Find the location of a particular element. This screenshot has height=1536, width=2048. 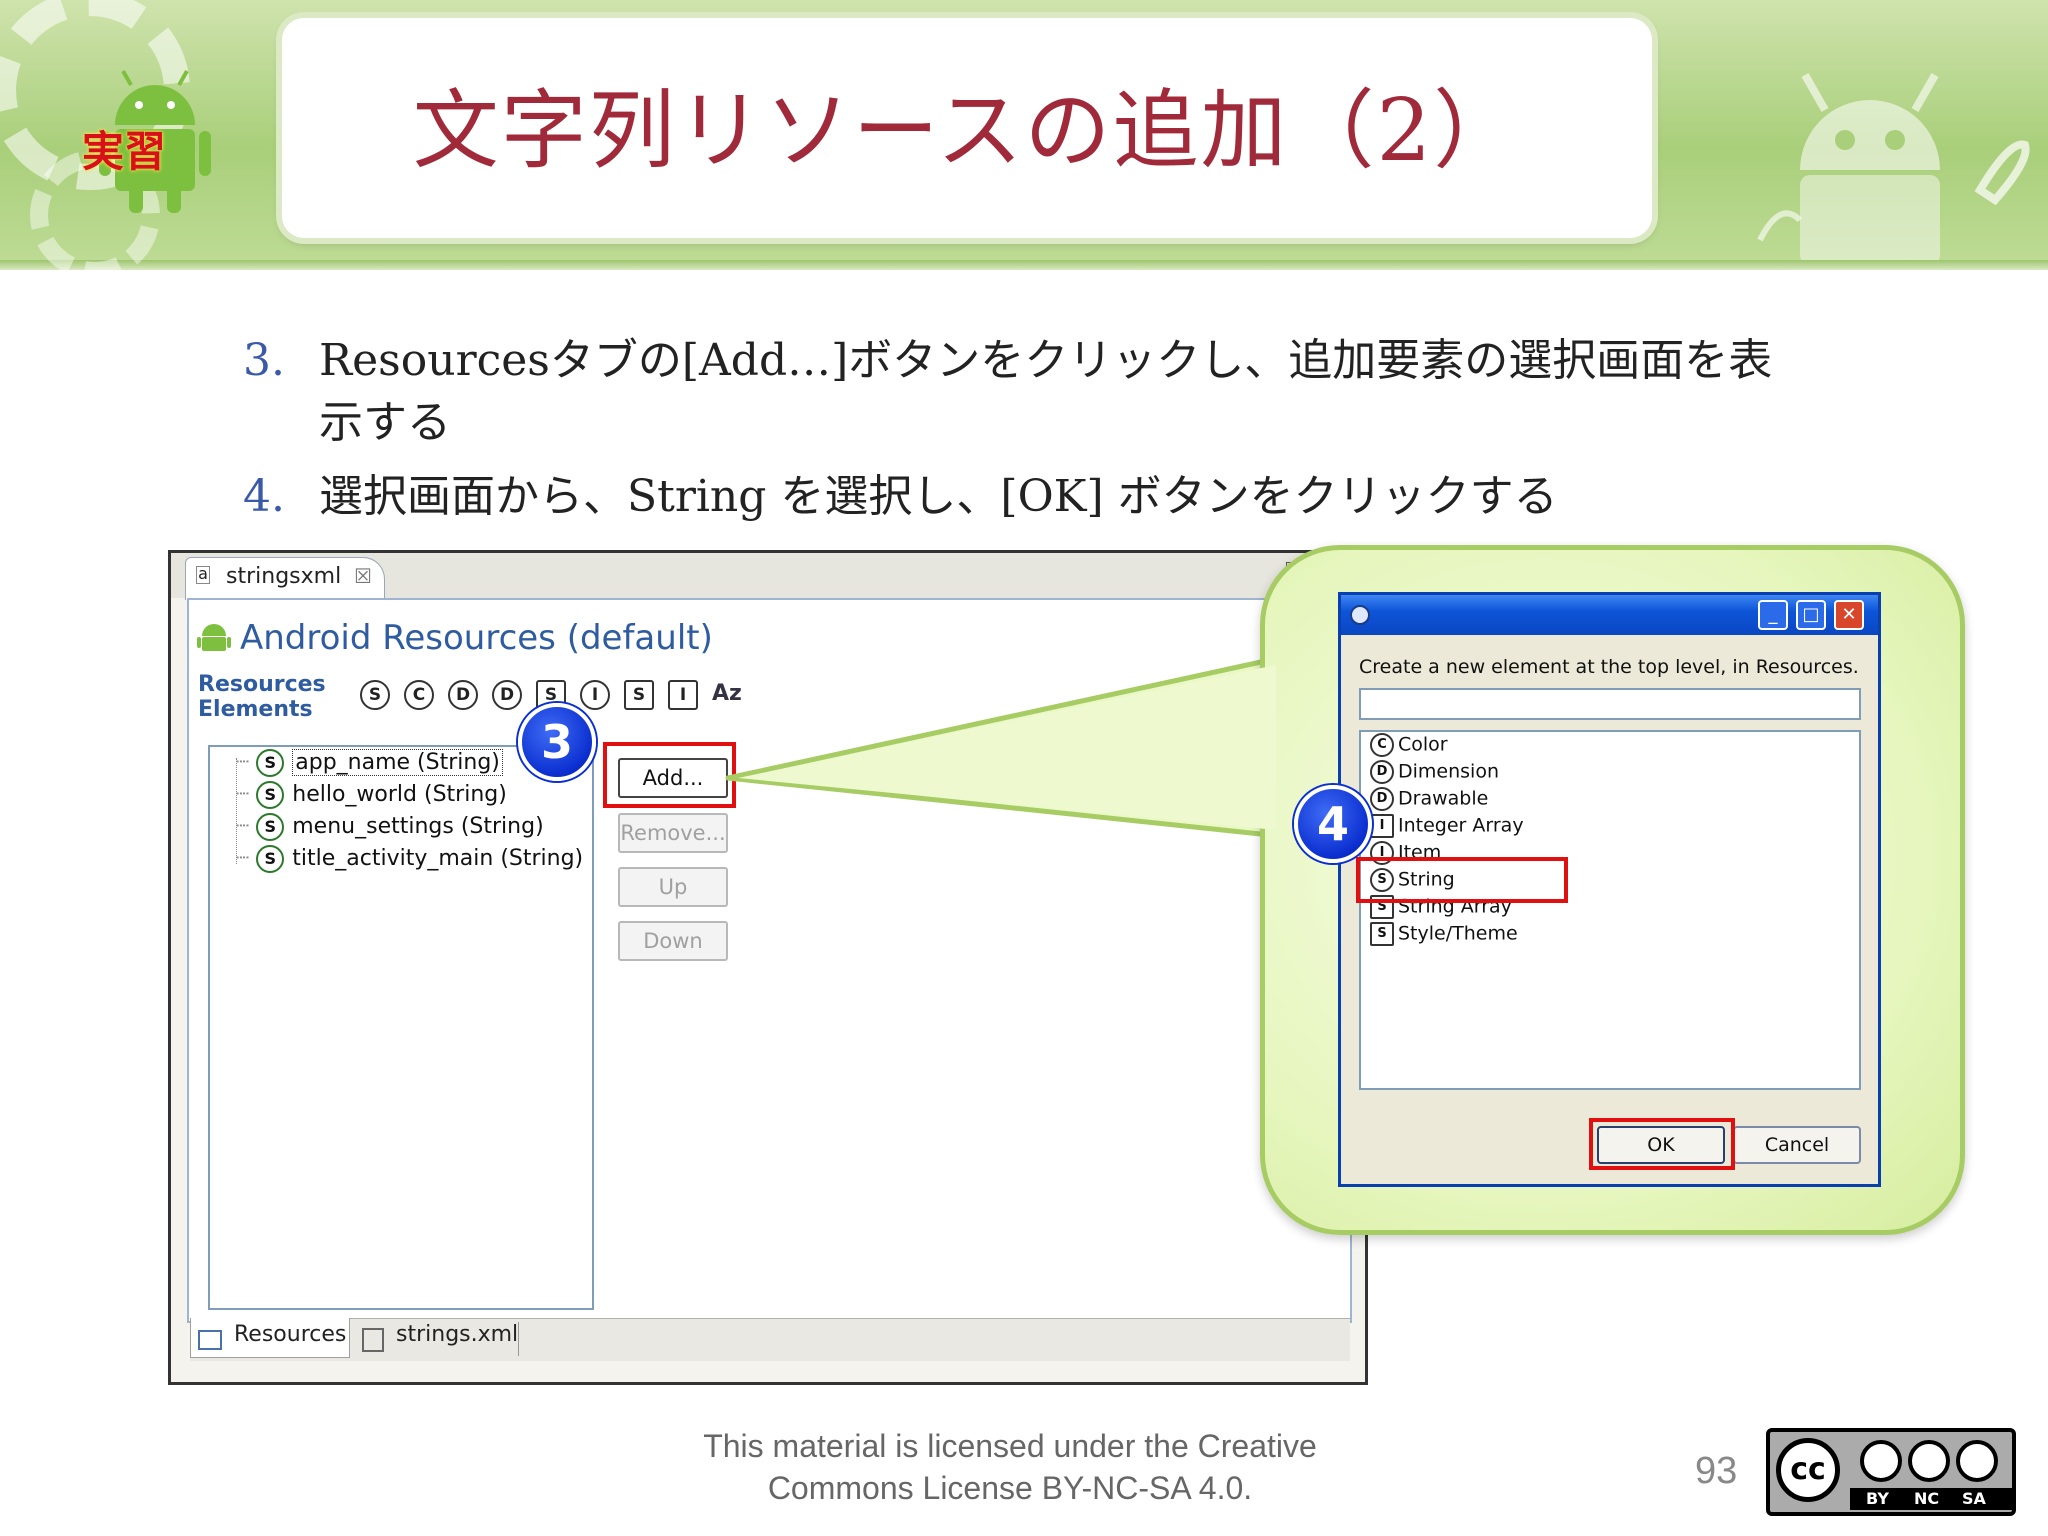

list-item-label: Color is located at coordinates (1423, 744).